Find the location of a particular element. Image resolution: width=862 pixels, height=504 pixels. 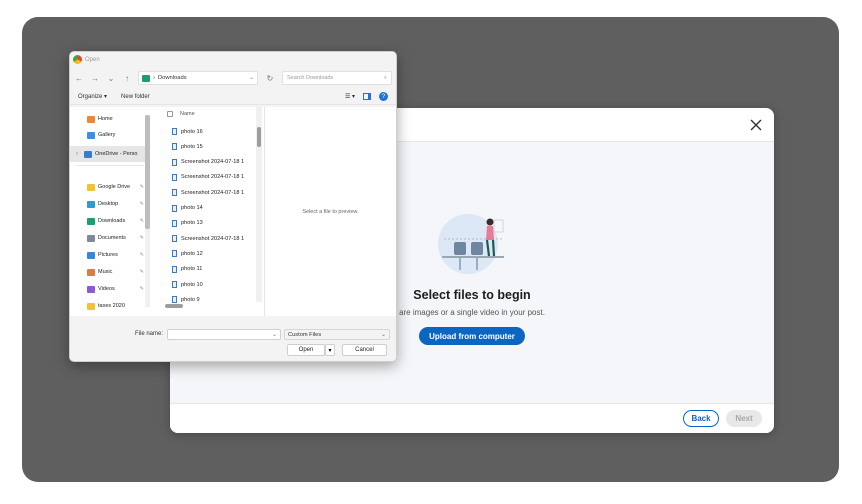

nav-item-gallery: Gallery is located at coordinates (108, 135).